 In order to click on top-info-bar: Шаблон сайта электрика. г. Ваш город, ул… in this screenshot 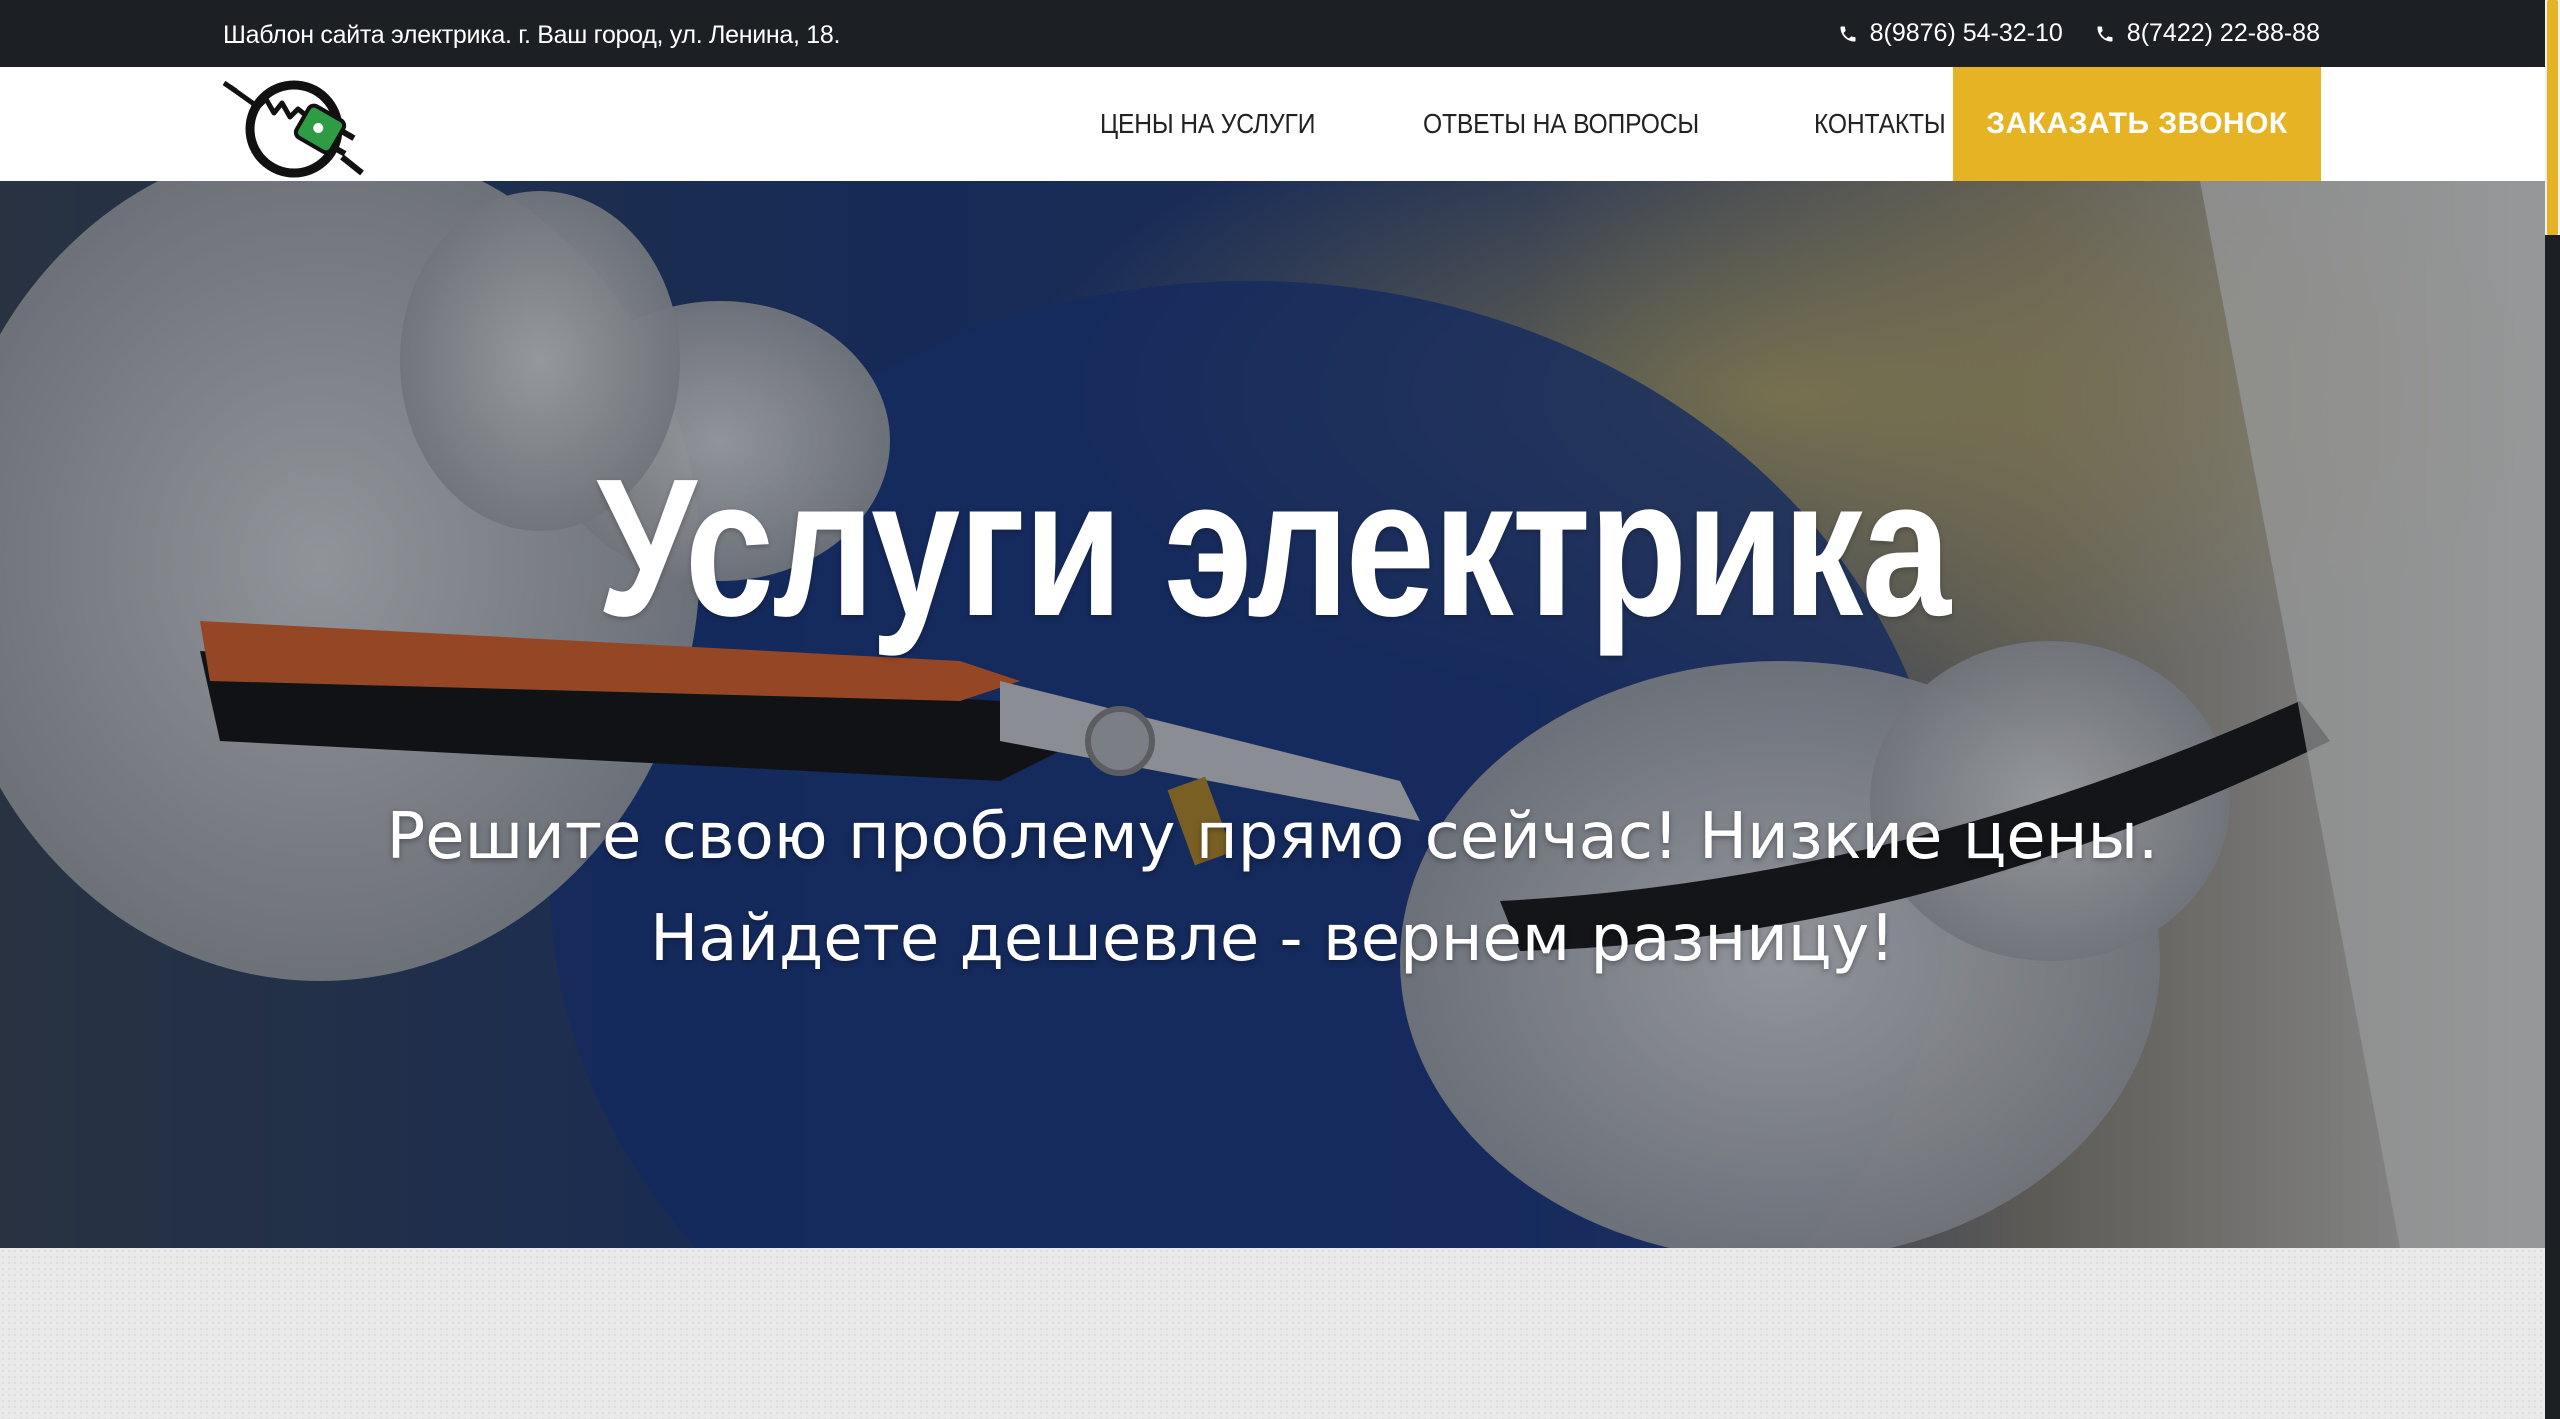, I will do `click(1272, 33)`.